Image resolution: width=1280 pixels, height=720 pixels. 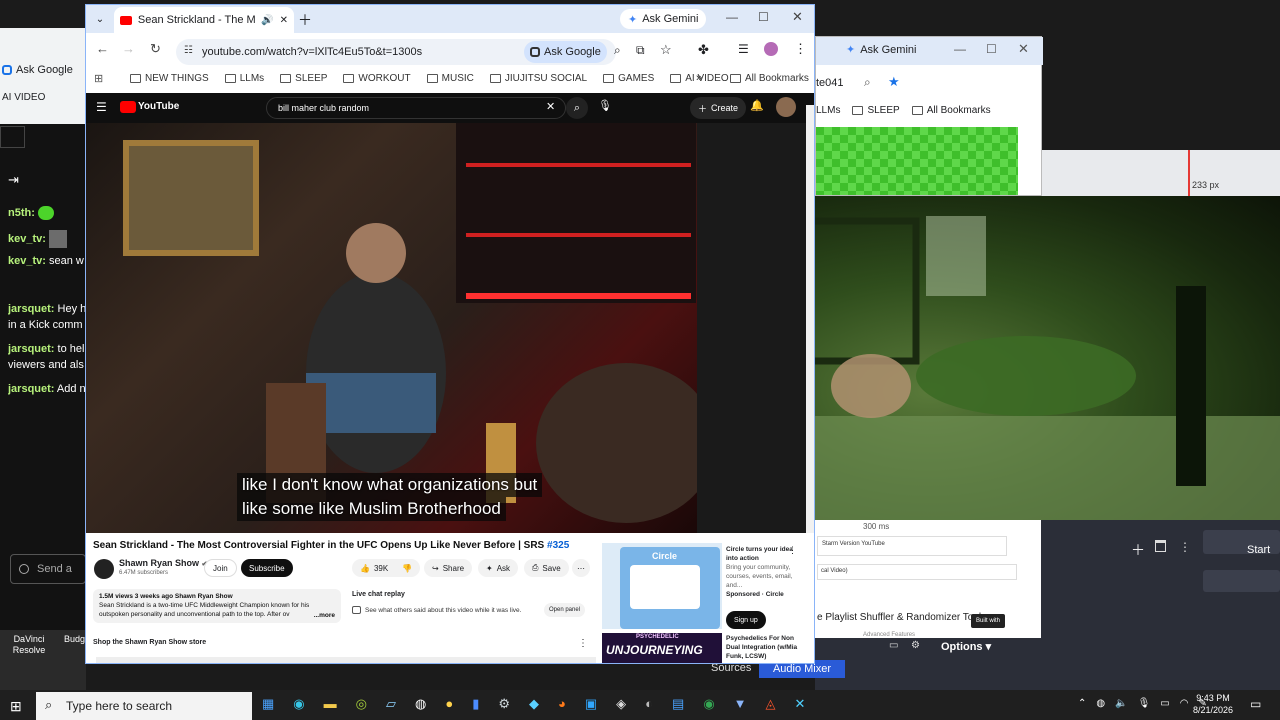 What do you see at coordinates (746, 620) in the screenshot?
I see `ad-sign-up-button: Sign up` at bounding box center [746, 620].